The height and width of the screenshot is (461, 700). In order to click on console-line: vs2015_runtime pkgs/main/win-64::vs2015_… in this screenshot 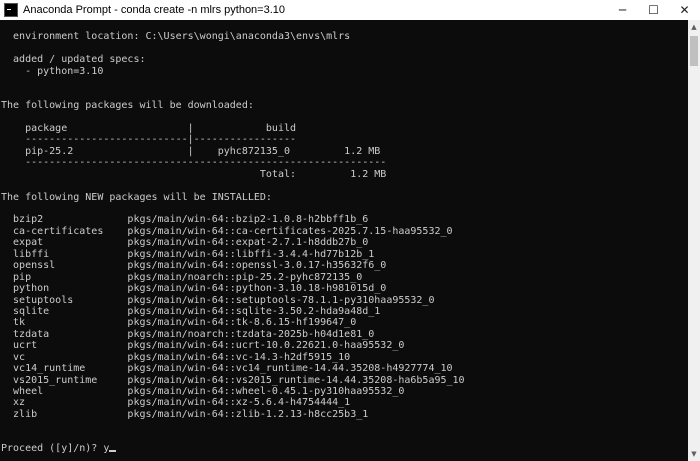, I will do `click(233, 380)`.